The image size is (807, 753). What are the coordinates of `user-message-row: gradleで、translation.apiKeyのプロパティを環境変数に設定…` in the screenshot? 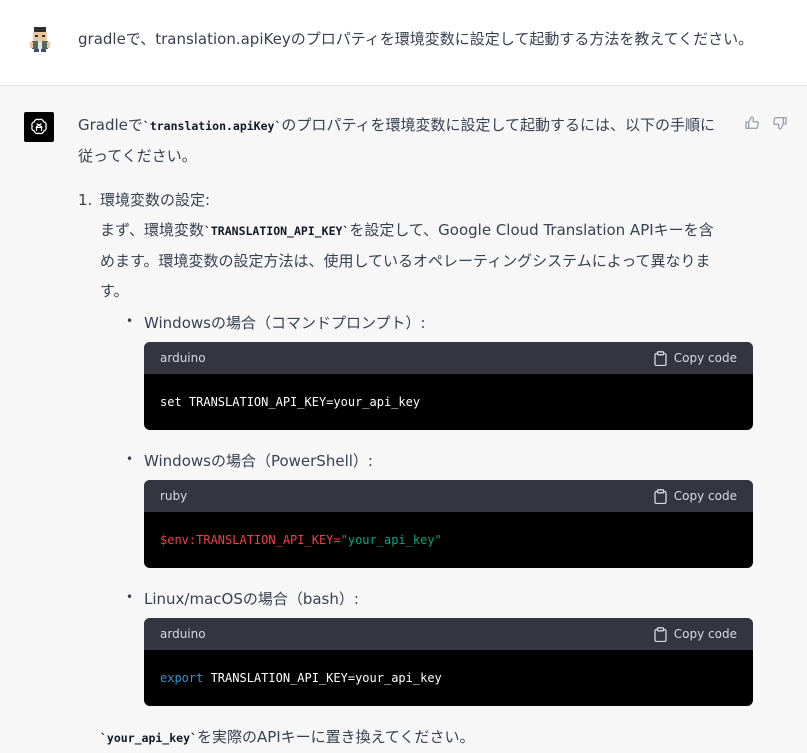 It's located at (403, 43).